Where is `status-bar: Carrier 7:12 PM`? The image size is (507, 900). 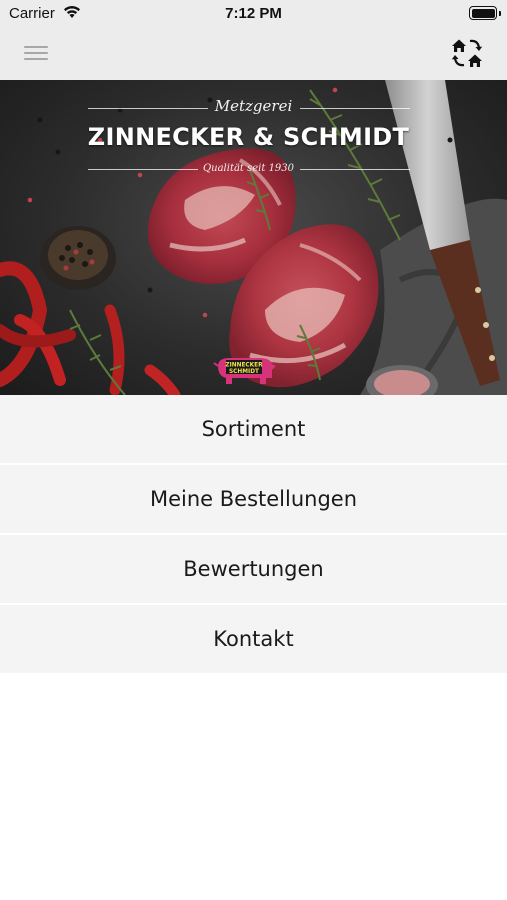 status-bar: Carrier 7:12 PM is located at coordinates (253, 14).